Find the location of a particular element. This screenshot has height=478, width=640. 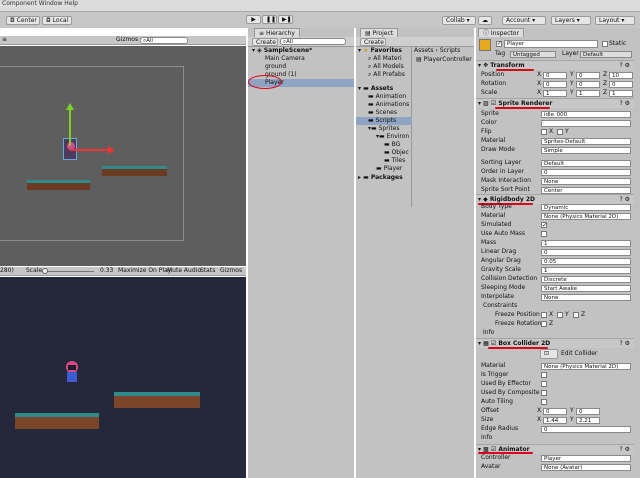

sprite-renderer-material-field: Sprites-Default is located at coordinates (586, 141).